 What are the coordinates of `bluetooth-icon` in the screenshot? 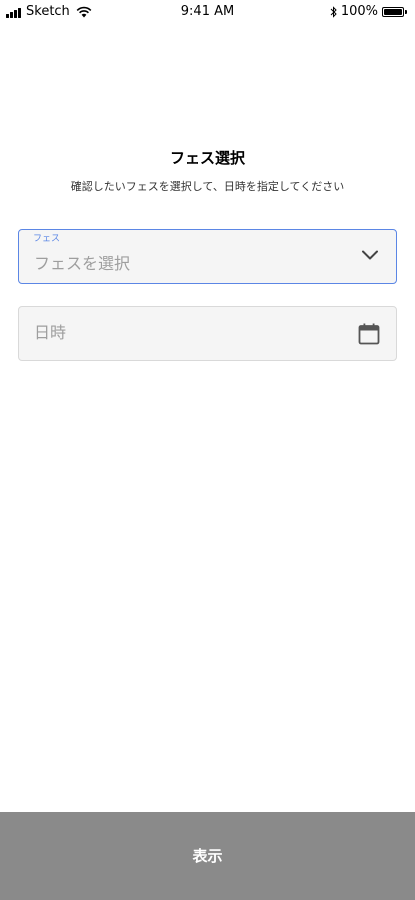 It's located at (333, 12).